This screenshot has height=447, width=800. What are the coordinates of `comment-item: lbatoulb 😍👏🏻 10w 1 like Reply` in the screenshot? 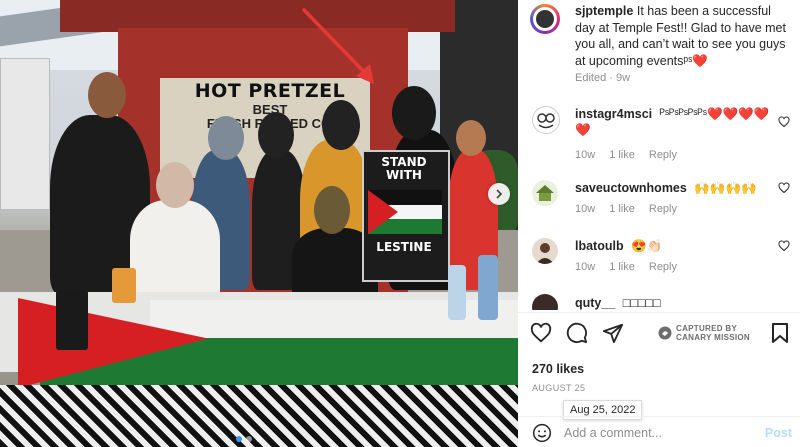 It's located at (659, 256).